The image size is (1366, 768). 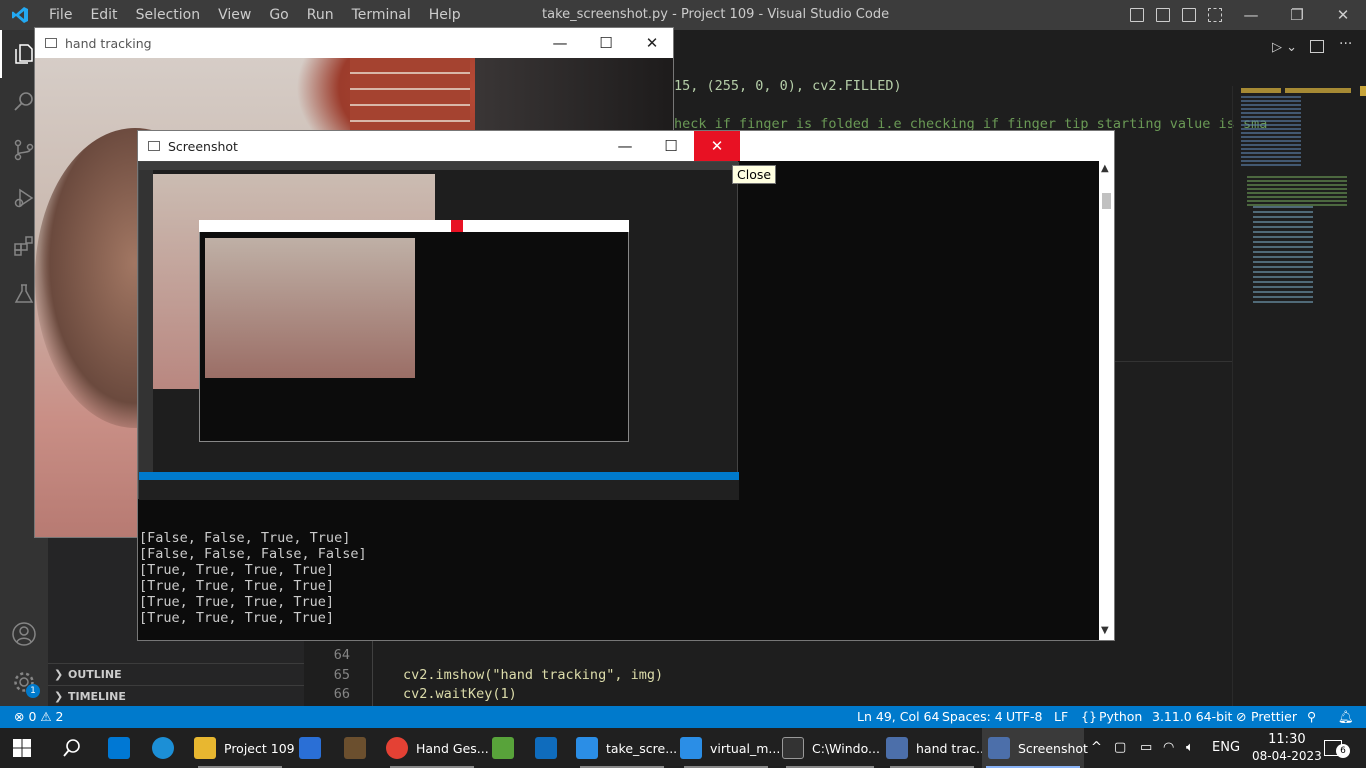 What do you see at coordinates (1317, 46) in the screenshot?
I see `split-editor-icon` at bounding box center [1317, 46].